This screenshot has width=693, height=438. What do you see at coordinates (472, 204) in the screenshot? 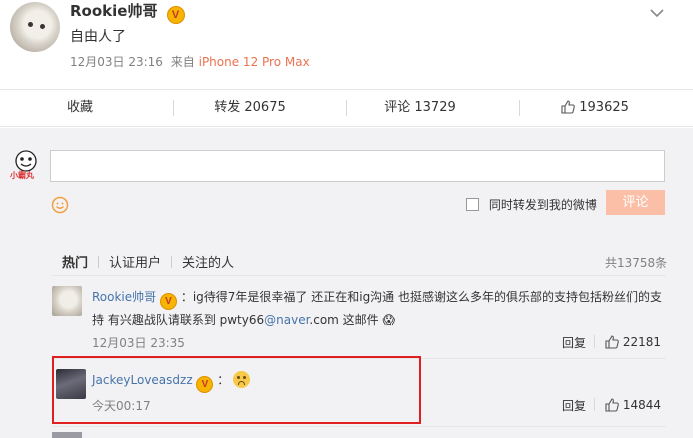
I see `also-repost-checkbox` at bounding box center [472, 204].